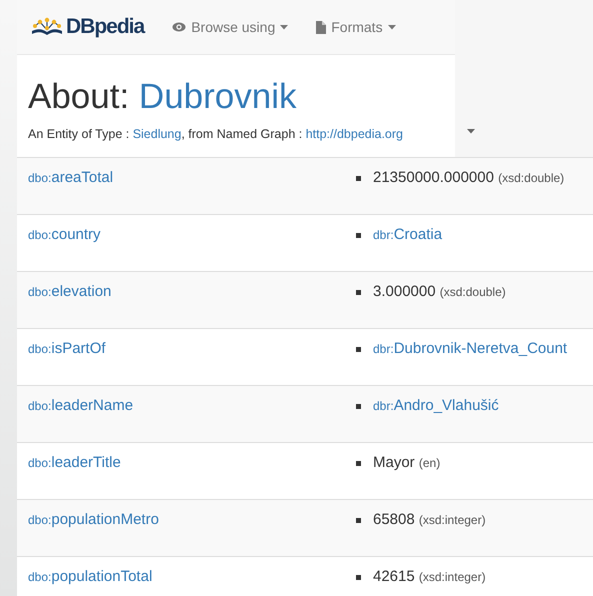  I want to click on property-link: dbo:populationTotal, so click(90, 576).